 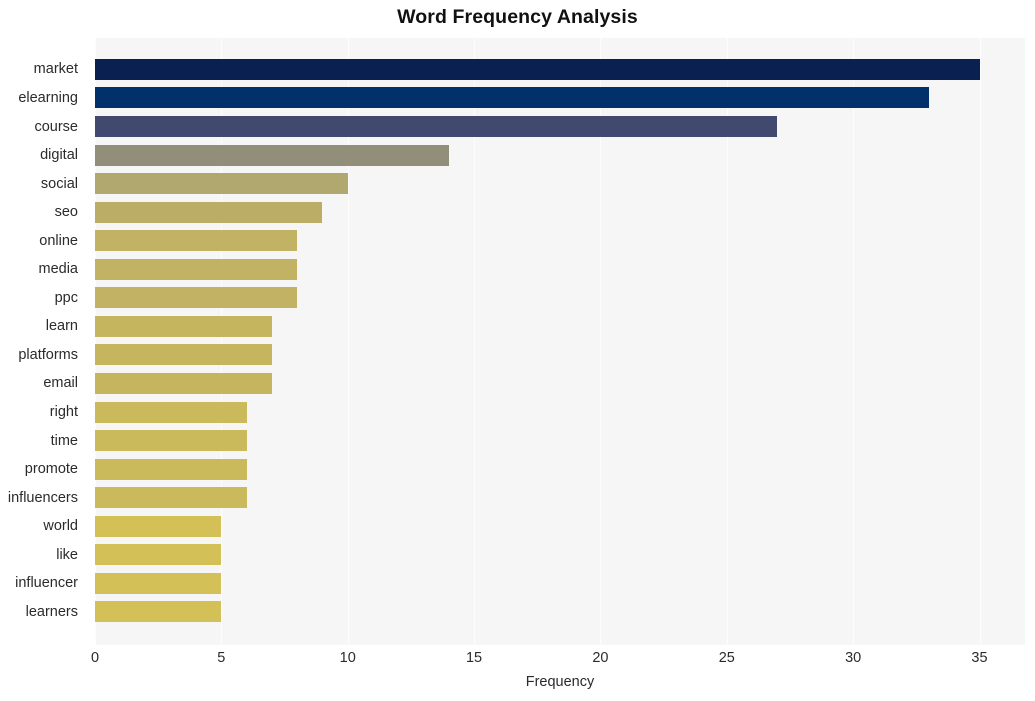 What do you see at coordinates (196, 241) in the screenshot?
I see `bar-online` at bounding box center [196, 241].